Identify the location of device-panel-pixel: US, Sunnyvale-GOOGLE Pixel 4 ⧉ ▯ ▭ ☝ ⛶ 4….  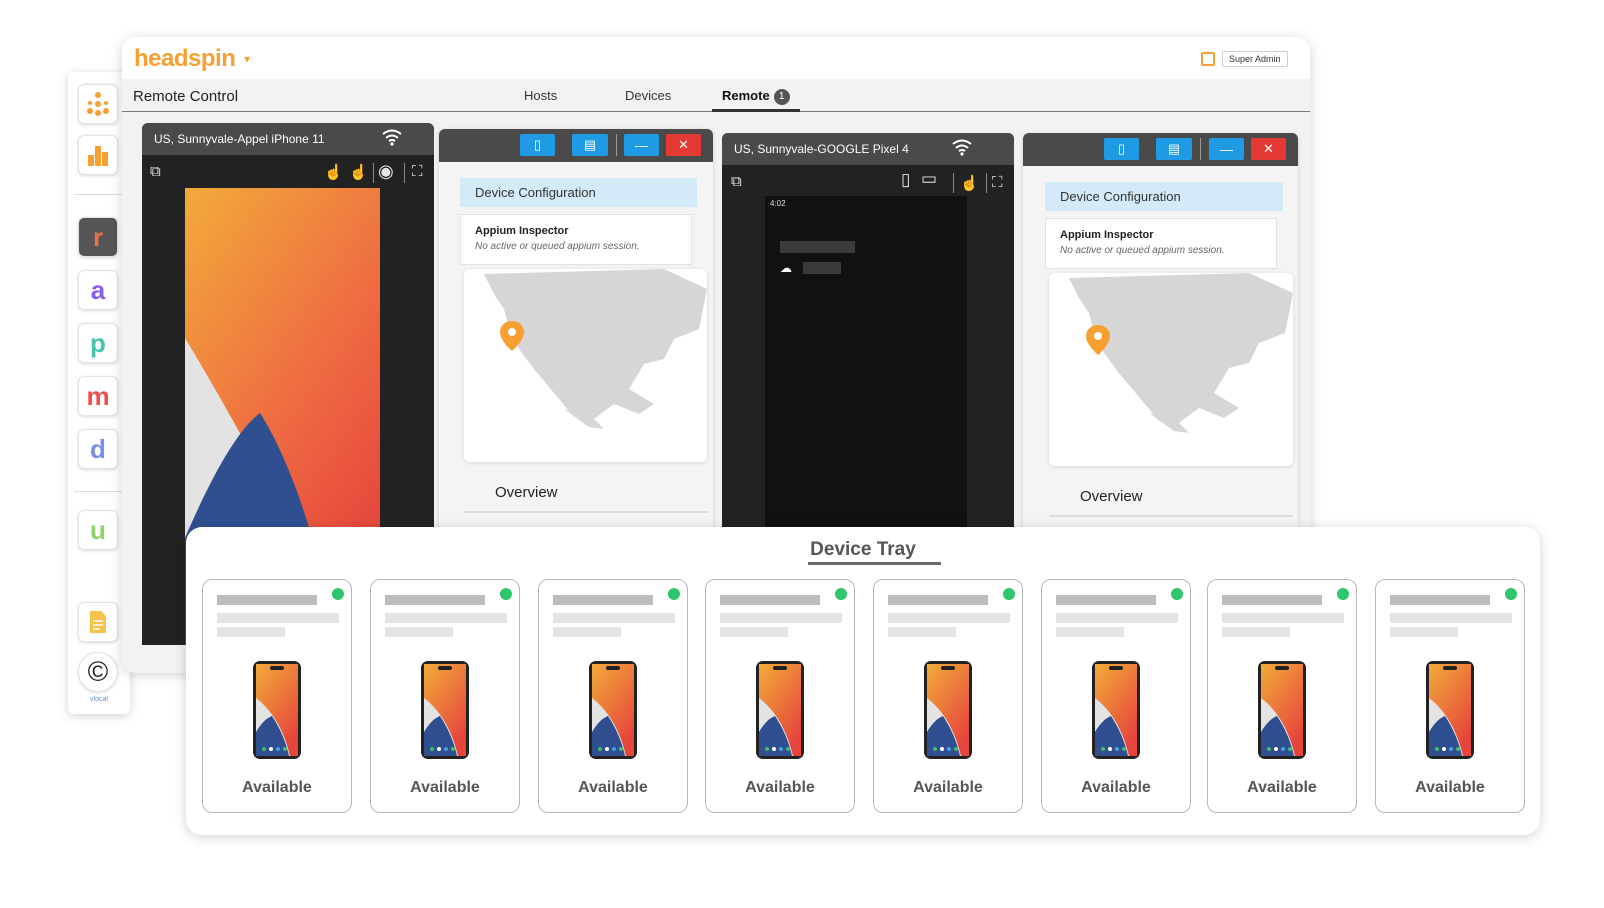
(868, 330).